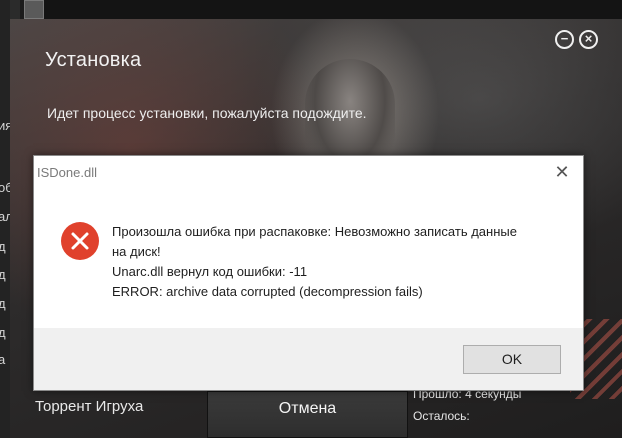  I want to click on close-icon: ×, so click(588, 39).